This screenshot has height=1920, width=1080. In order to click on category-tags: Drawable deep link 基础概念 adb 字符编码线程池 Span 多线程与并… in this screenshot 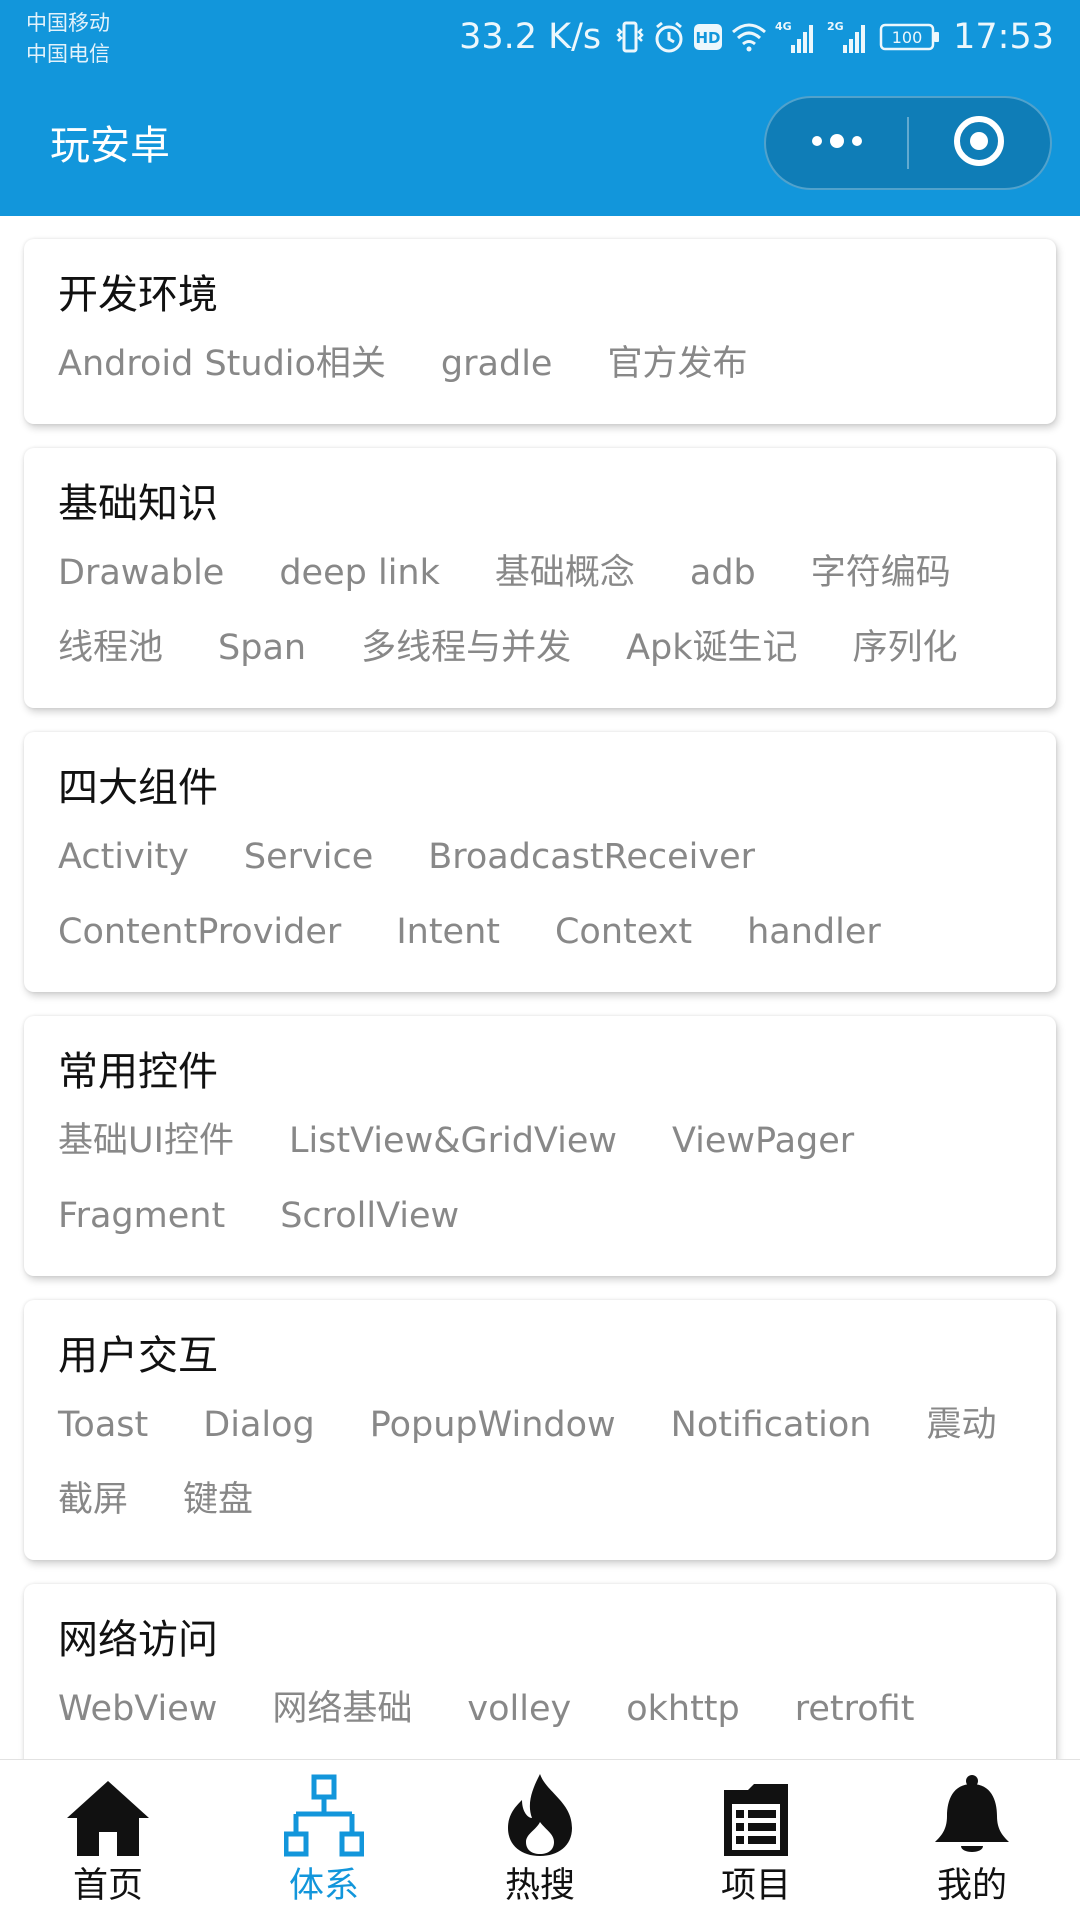, I will do `click(557, 623)`.